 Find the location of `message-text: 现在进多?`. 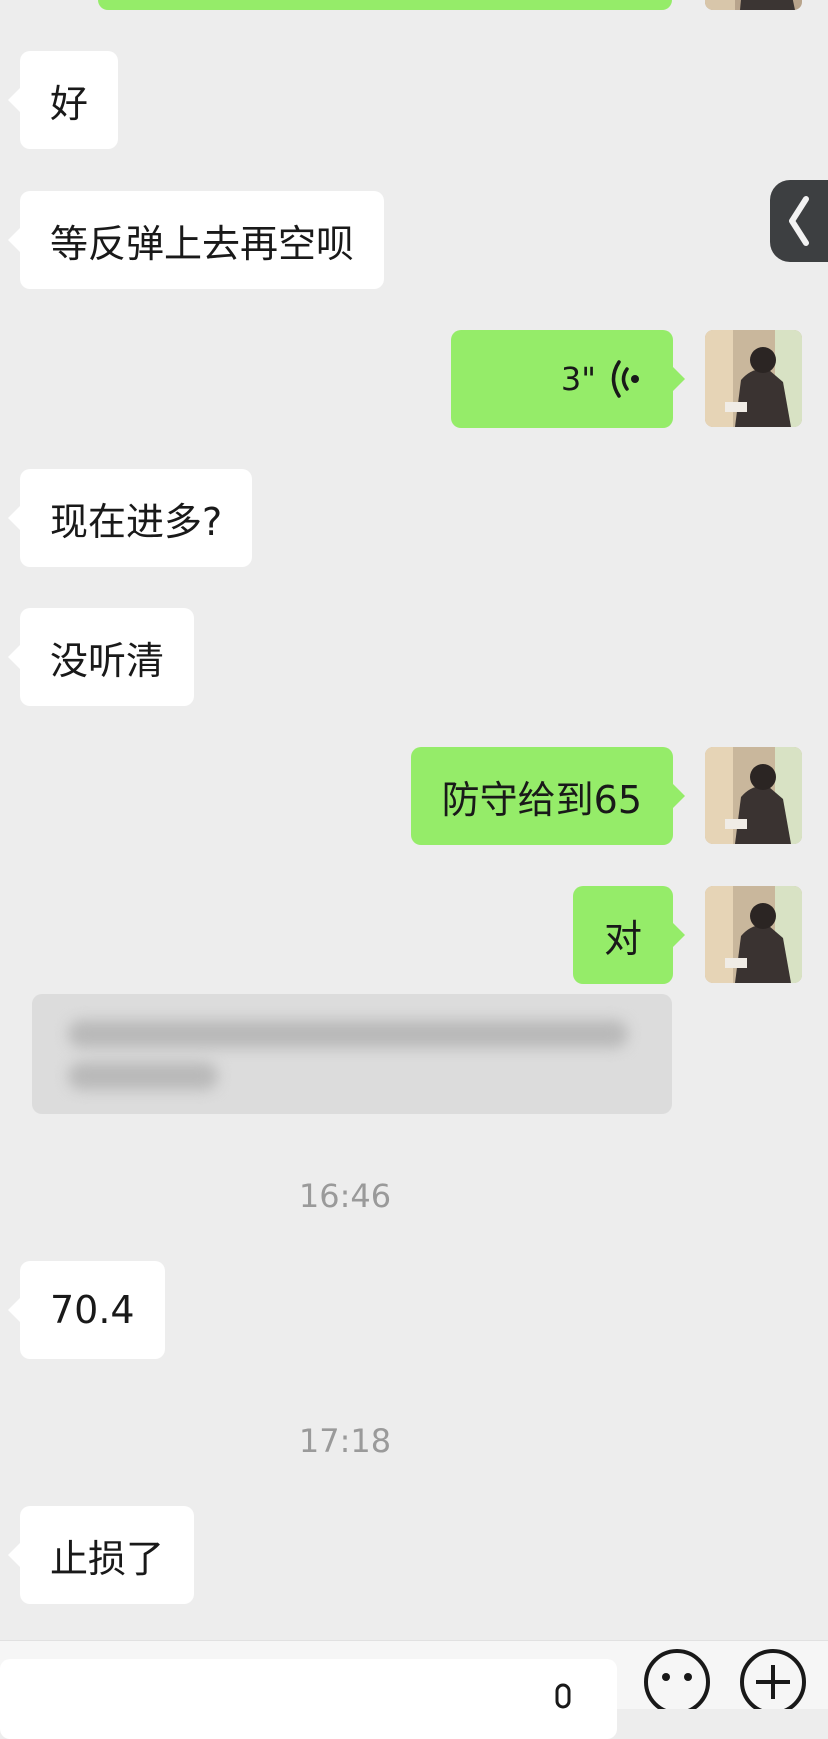

message-text: 现在进多? is located at coordinates (136, 521).